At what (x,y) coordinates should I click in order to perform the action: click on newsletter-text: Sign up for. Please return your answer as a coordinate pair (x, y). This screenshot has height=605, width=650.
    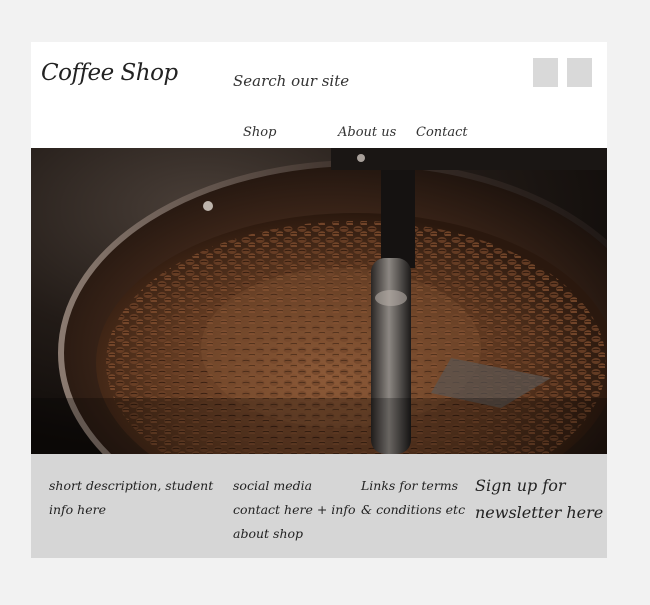
    Looking at the image, I should click on (539, 485).